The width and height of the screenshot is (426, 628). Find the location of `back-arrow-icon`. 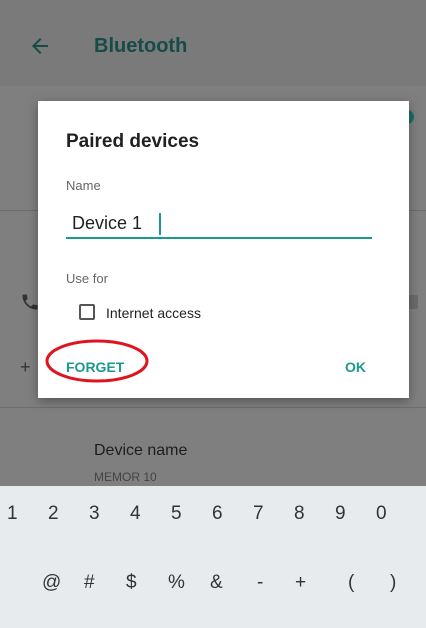

back-arrow-icon is located at coordinates (40, 46).